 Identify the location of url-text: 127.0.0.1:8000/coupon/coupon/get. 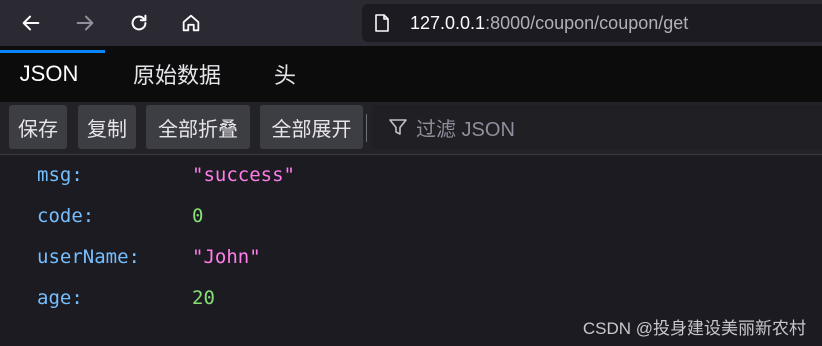
(549, 23).